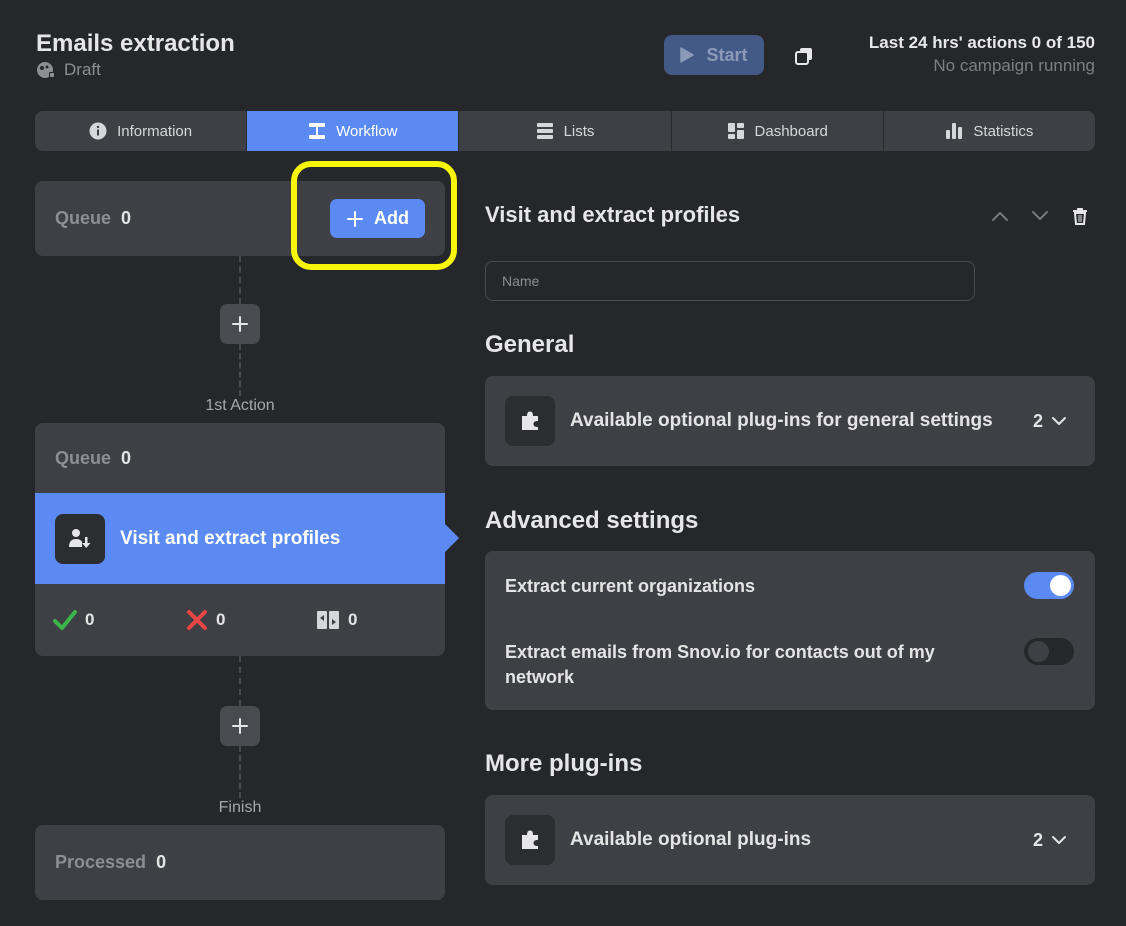 The width and height of the screenshot is (1126, 926). I want to click on action-visit-extract: Visit and extract profiles, so click(247, 538).